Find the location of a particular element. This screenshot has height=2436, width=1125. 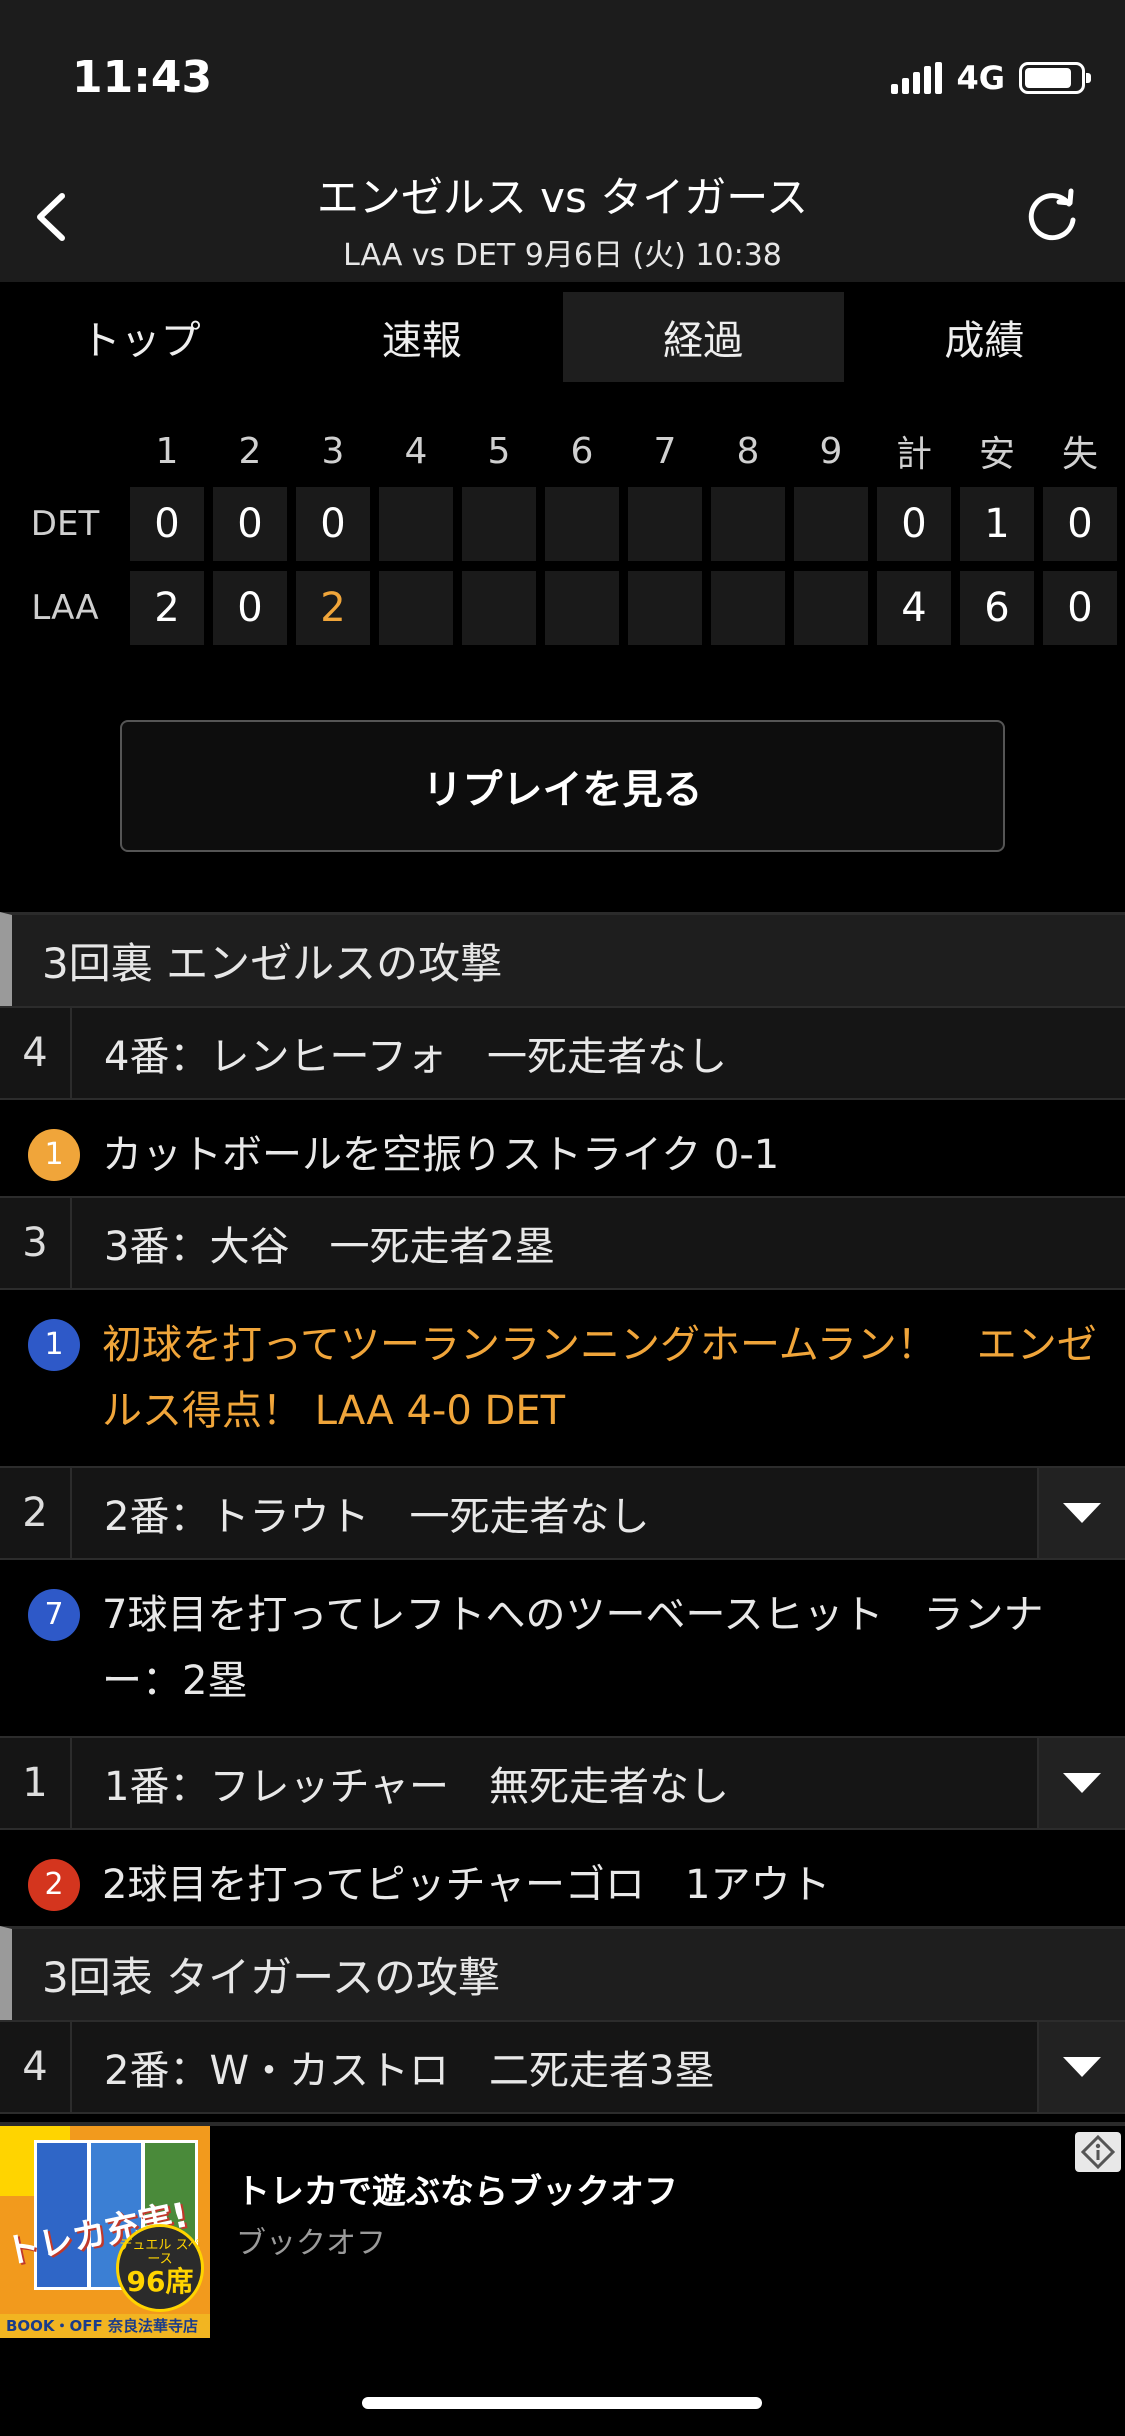

batter-row: 4 4番：レンヒーフォ 一死走者なし is located at coordinates (562, 1053).